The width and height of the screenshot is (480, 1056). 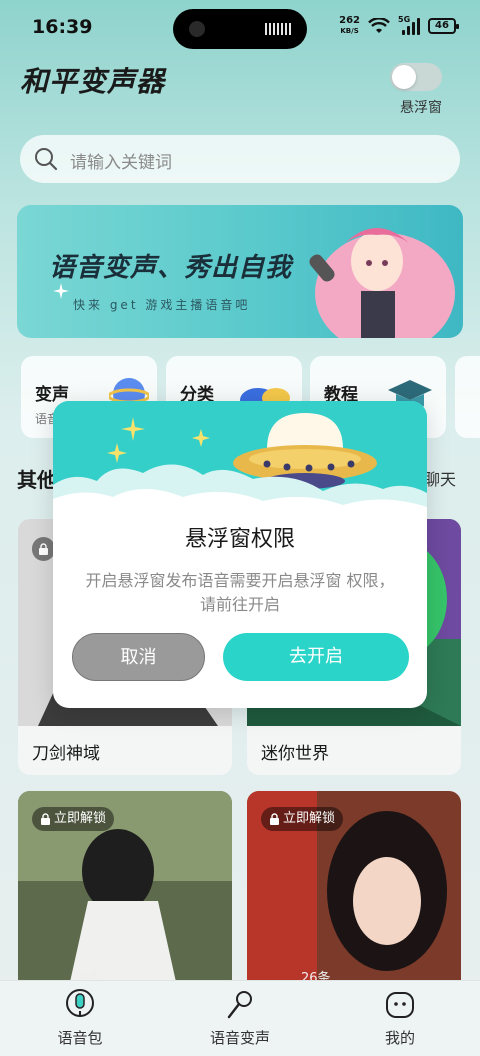 I want to click on card-name: 迷你世界, so click(x=295, y=754).